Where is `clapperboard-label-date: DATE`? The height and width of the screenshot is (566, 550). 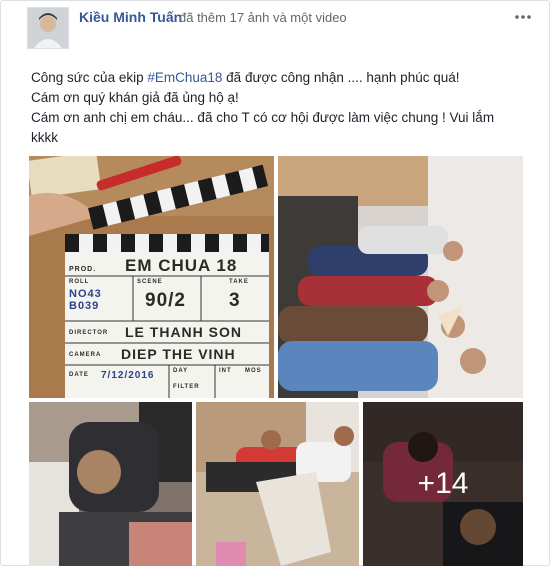 clapperboard-label-date: DATE is located at coordinates (79, 375).